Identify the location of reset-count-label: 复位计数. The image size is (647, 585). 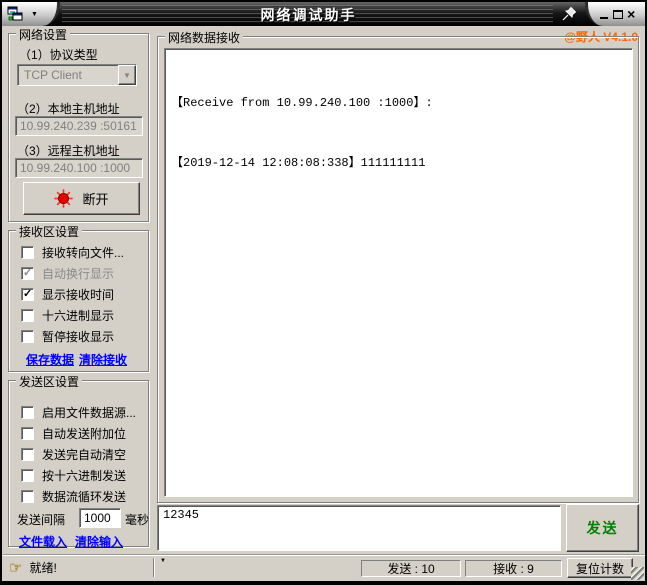
(599, 568).